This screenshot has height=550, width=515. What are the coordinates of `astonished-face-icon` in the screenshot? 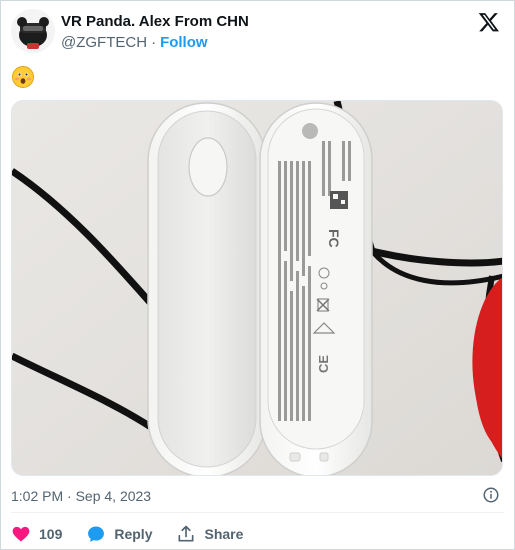 It's located at (23, 77).